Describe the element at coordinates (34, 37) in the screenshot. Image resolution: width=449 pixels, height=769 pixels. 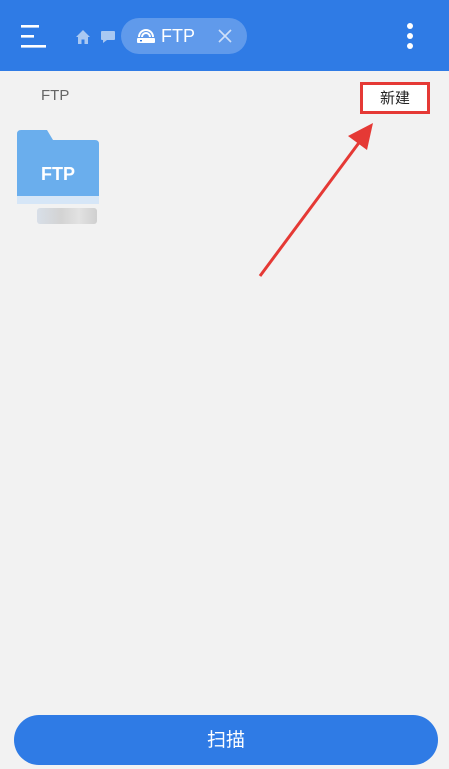
I see `hamburger-menu-icon` at that location.